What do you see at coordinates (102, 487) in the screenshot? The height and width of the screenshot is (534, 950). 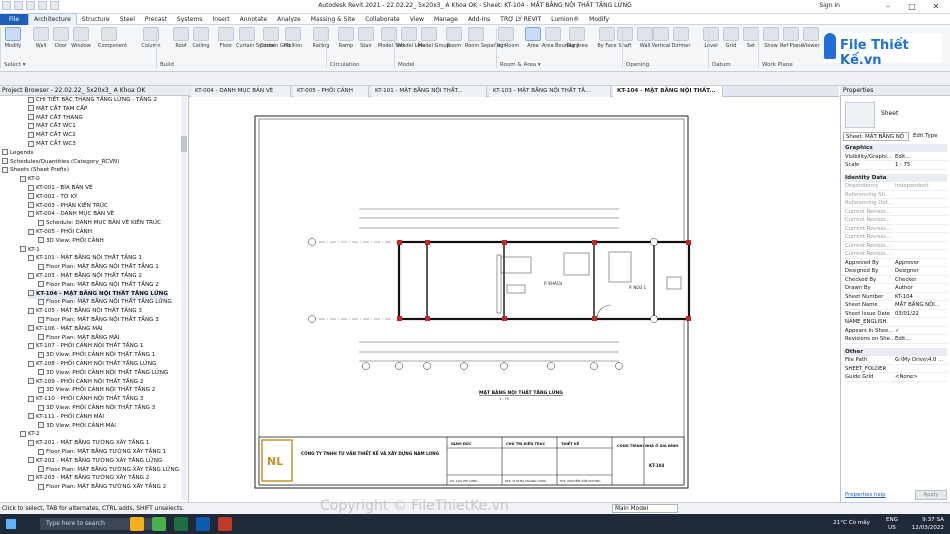 I see `browser-item: Floor Plan: MẶT BẰNG TƯỜNG XÂY TẦNG 2` at bounding box center [102, 487].